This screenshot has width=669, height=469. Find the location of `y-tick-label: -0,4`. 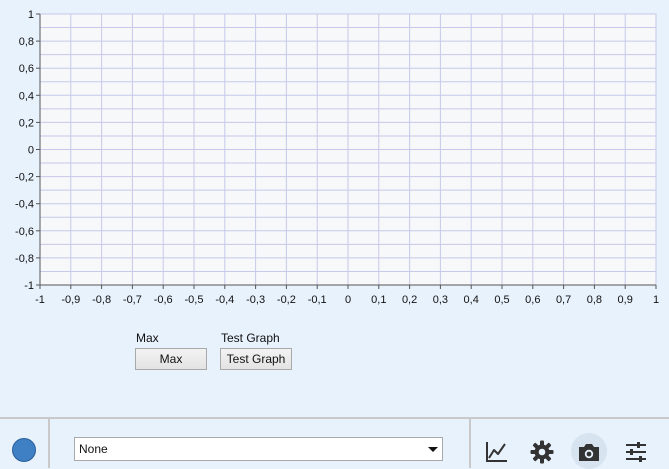

y-tick-label: -0,4 is located at coordinates (24, 205).